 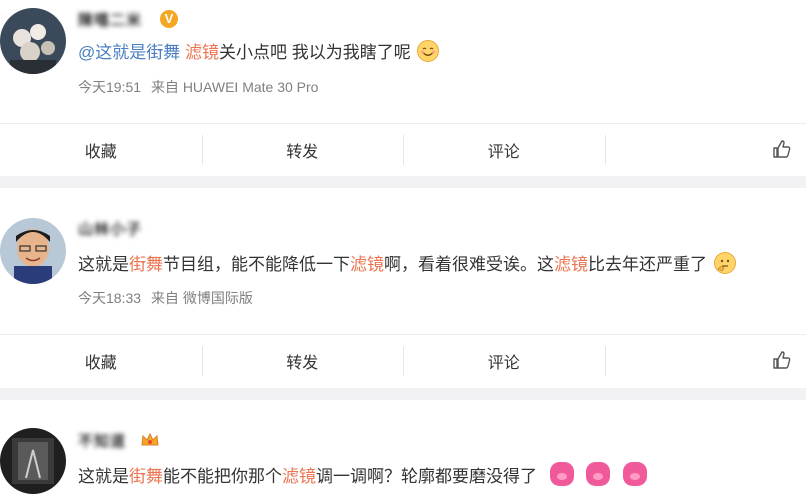 I want to click on crown-badge-icon, so click(x=150, y=439).